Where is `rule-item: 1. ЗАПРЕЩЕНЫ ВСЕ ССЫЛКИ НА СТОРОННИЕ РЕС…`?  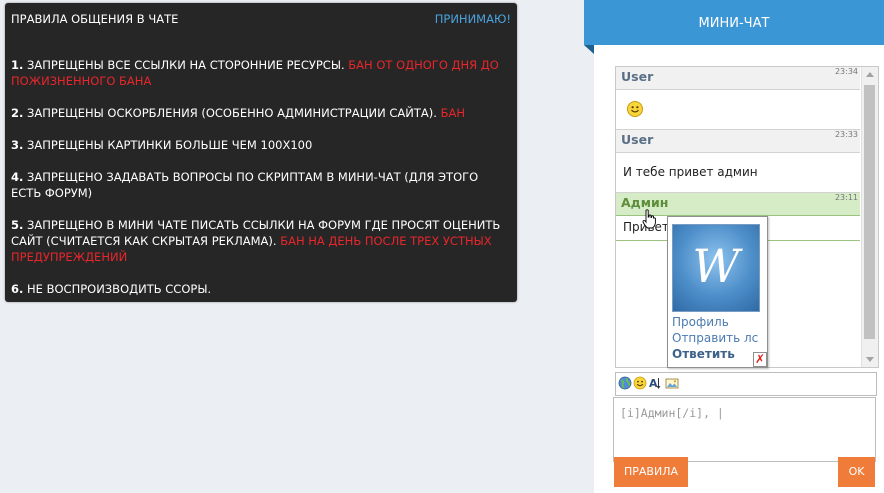 rule-item: 1. ЗАПРЕЩЕНЫ ВСЕ ССЫЛКИ НА СТОРОННИЕ РЕС… is located at coordinates (261, 73).